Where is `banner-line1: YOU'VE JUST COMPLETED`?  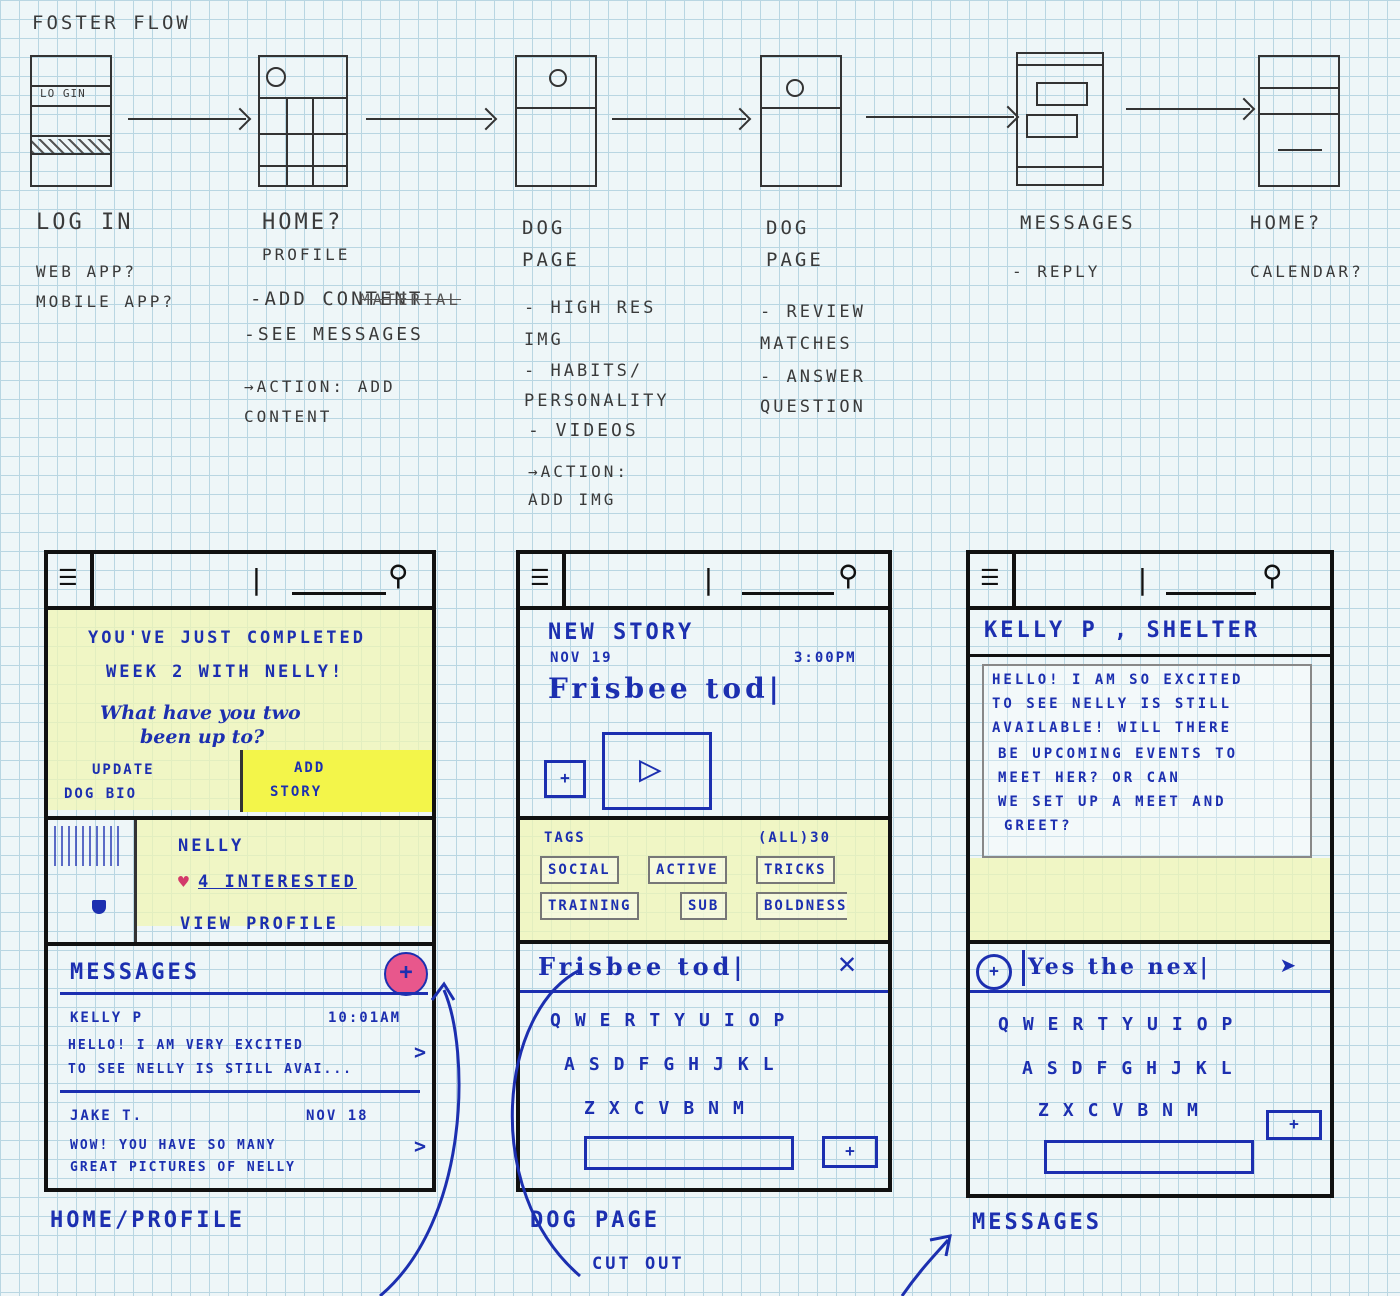 banner-line1: YOU'VE JUST COMPLETED is located at coordinates (227, 638).